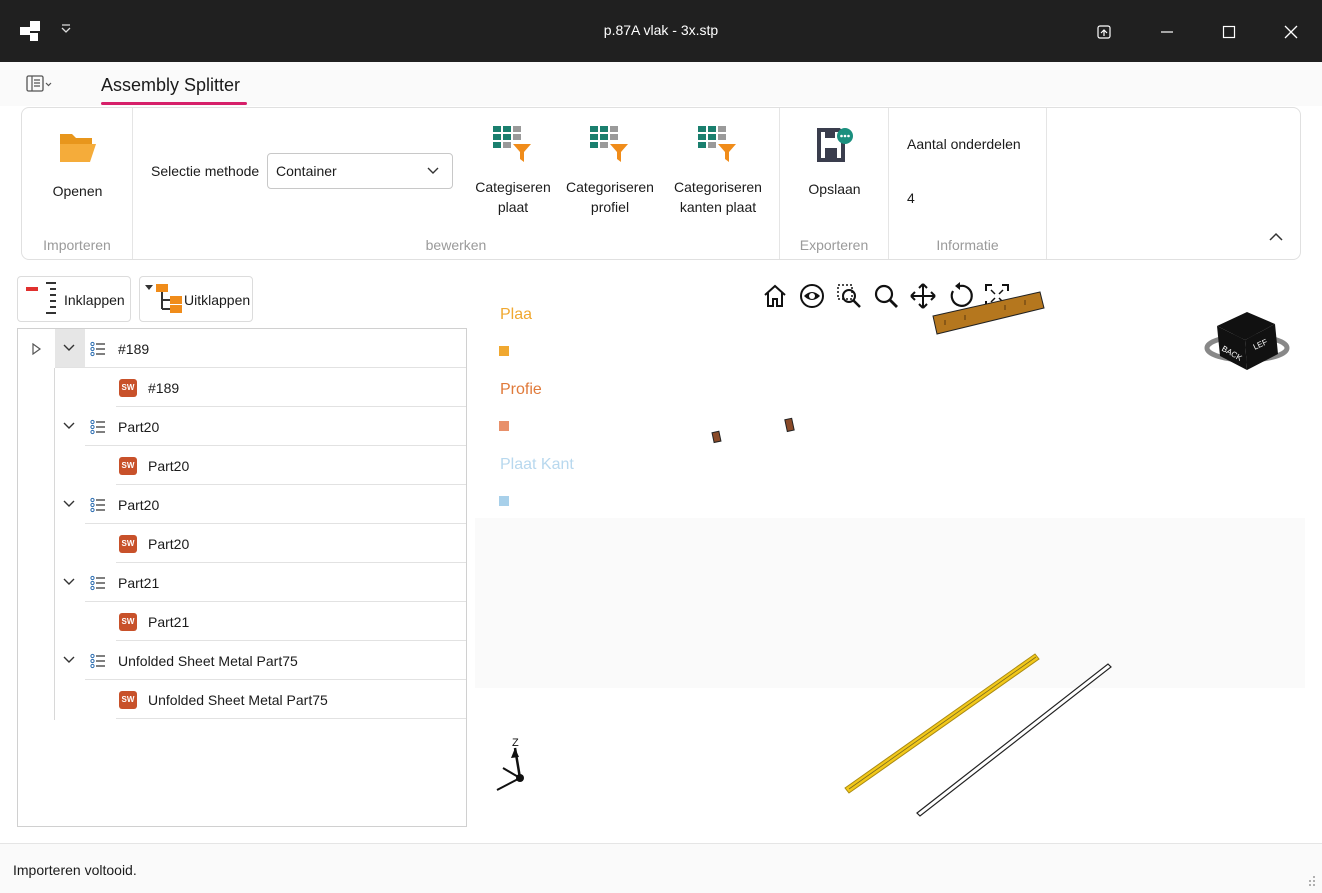 The height and width of the screenshot is (893, 1322). I want to click on categoriseren-profiel-button: Categoriseren profiel, so click(610, 170).